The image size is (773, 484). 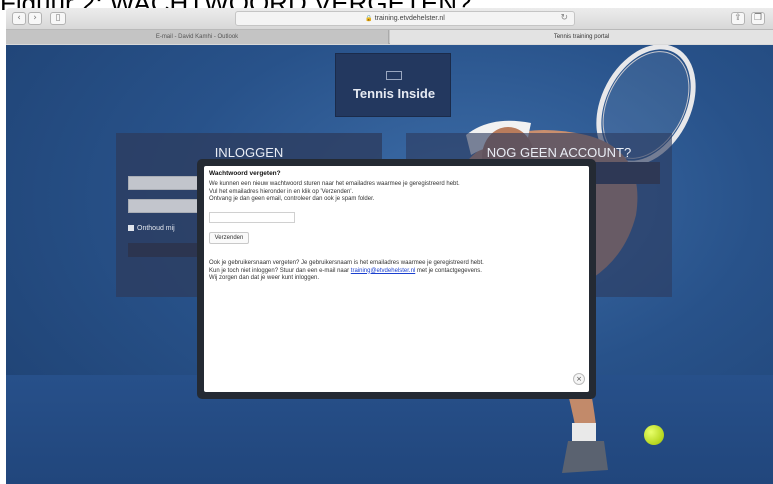 What do you see at coordinates (229, 238) in the screenshot?
I see `submit-button: Verzenden` at bounding box center [229, 238].